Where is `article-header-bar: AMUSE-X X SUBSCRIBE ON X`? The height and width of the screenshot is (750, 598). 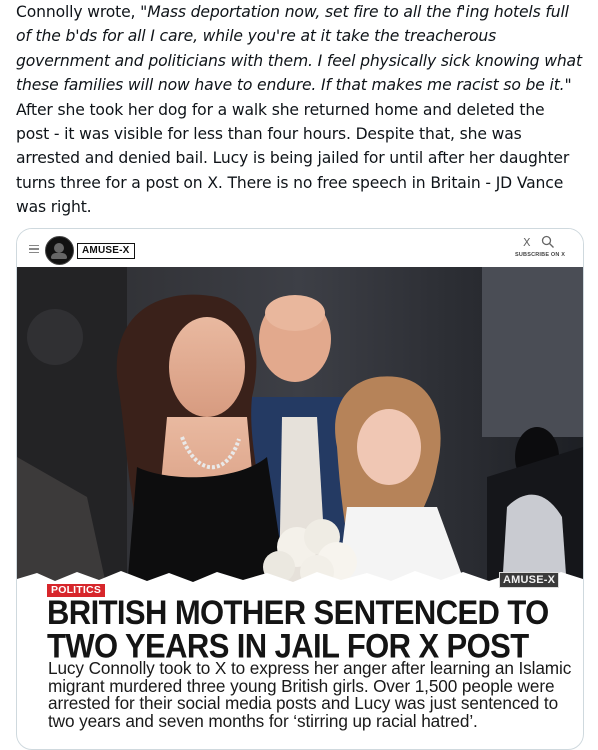
article-header-bar: AMUSE-X X SUBSCRIBE ON X is located at coordinates (300, 249).